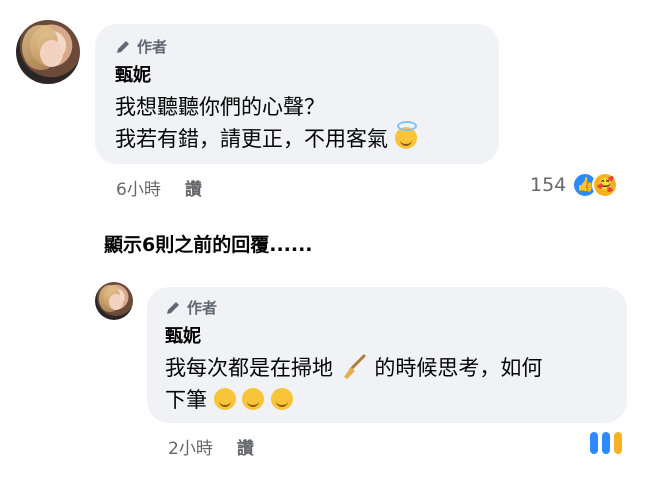  I want to click on reply-line-text-b: 的時候思考，如何, so click(458, 368).